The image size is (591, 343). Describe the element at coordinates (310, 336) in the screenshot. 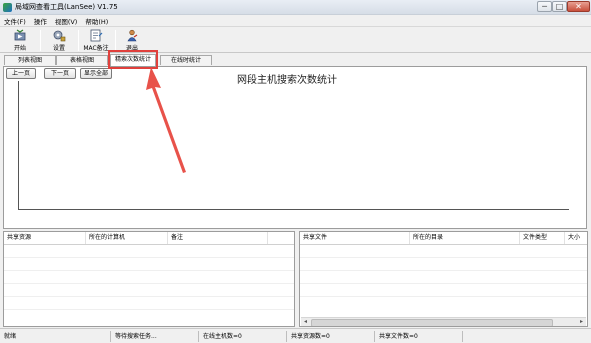

I see `status-shared-resources: 共享资源数=0` at that location.